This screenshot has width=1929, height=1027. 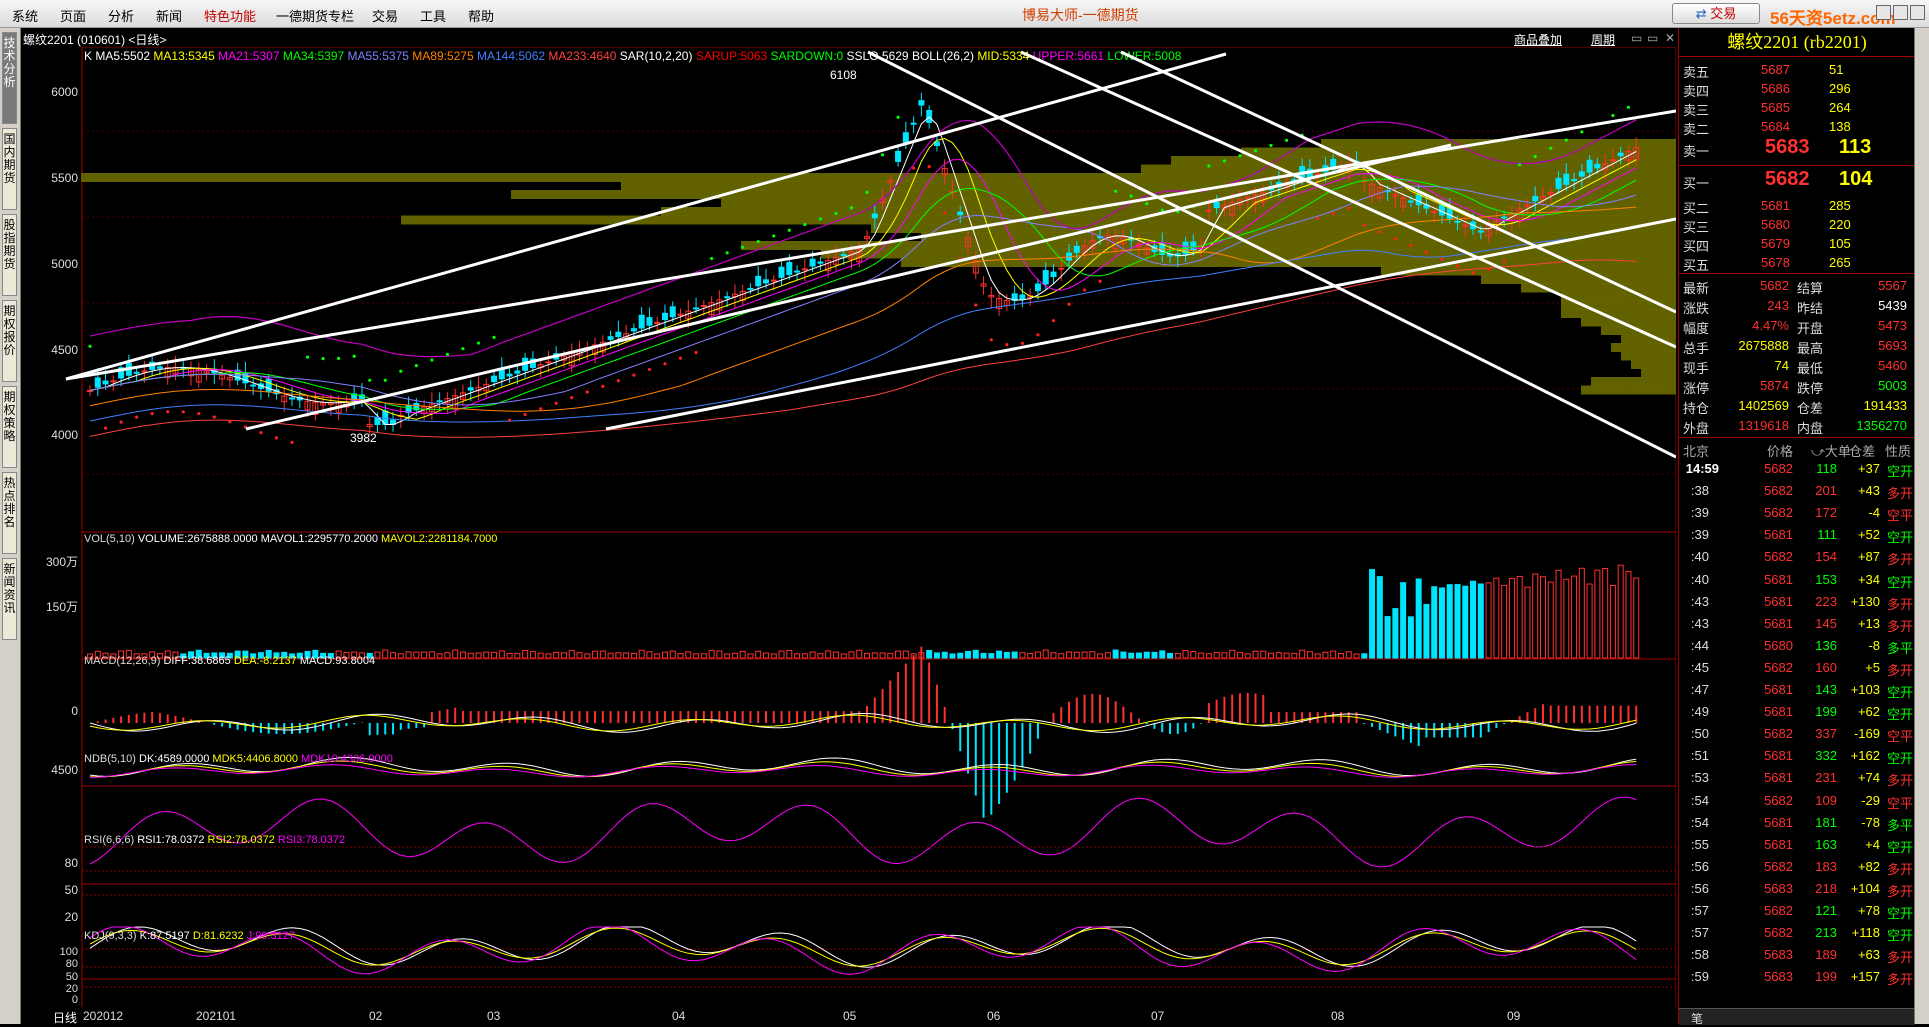 I want to click on stat-label: 现手, so click(x=1696, y=368).